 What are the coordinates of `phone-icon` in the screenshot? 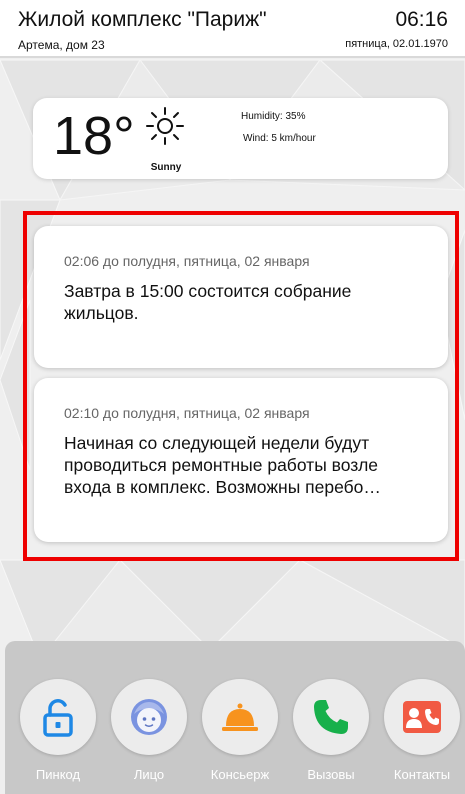 It's located at (331, 717).